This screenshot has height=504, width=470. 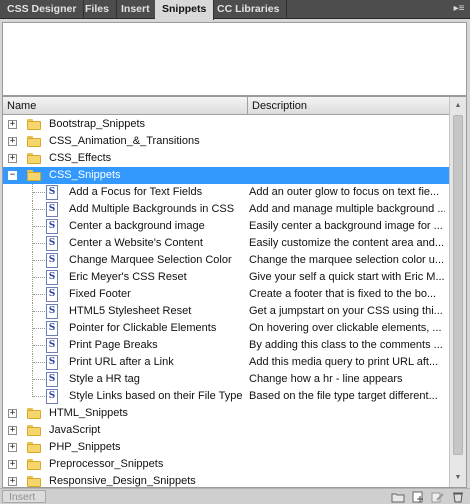 I want to click on snippet-name: Style Links based on their File Type, so click(x=156, y=396).